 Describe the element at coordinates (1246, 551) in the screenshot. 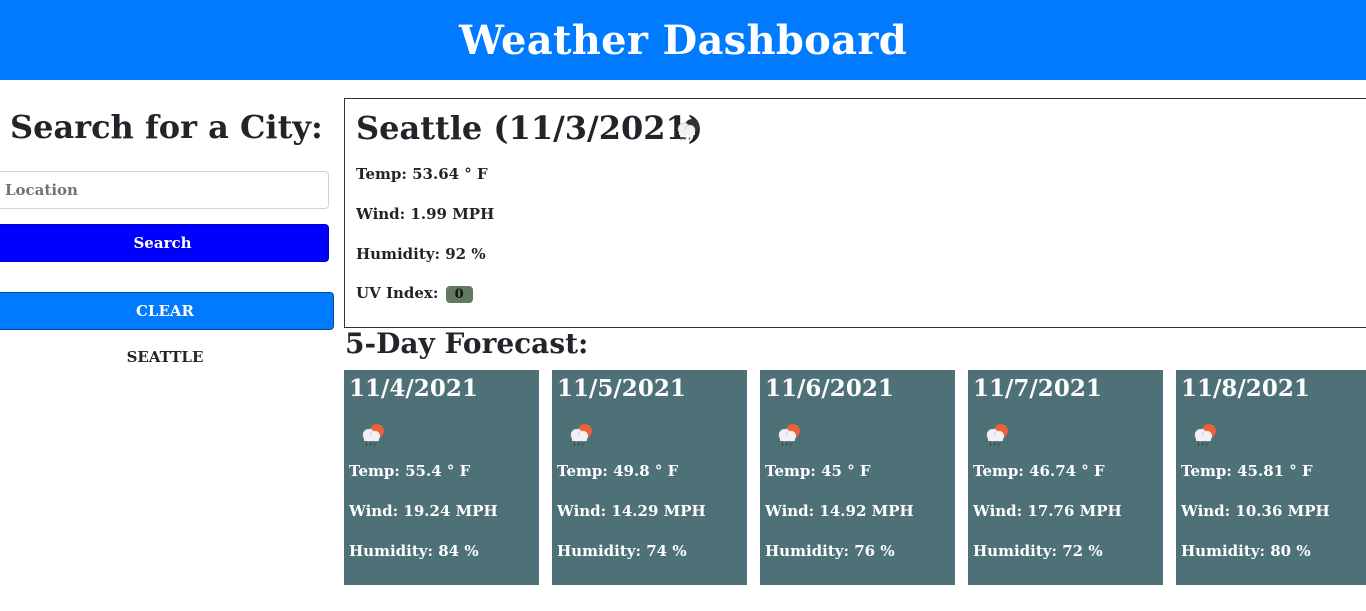

I see `forecast-humidity: Humidity: 80 %` at that location.